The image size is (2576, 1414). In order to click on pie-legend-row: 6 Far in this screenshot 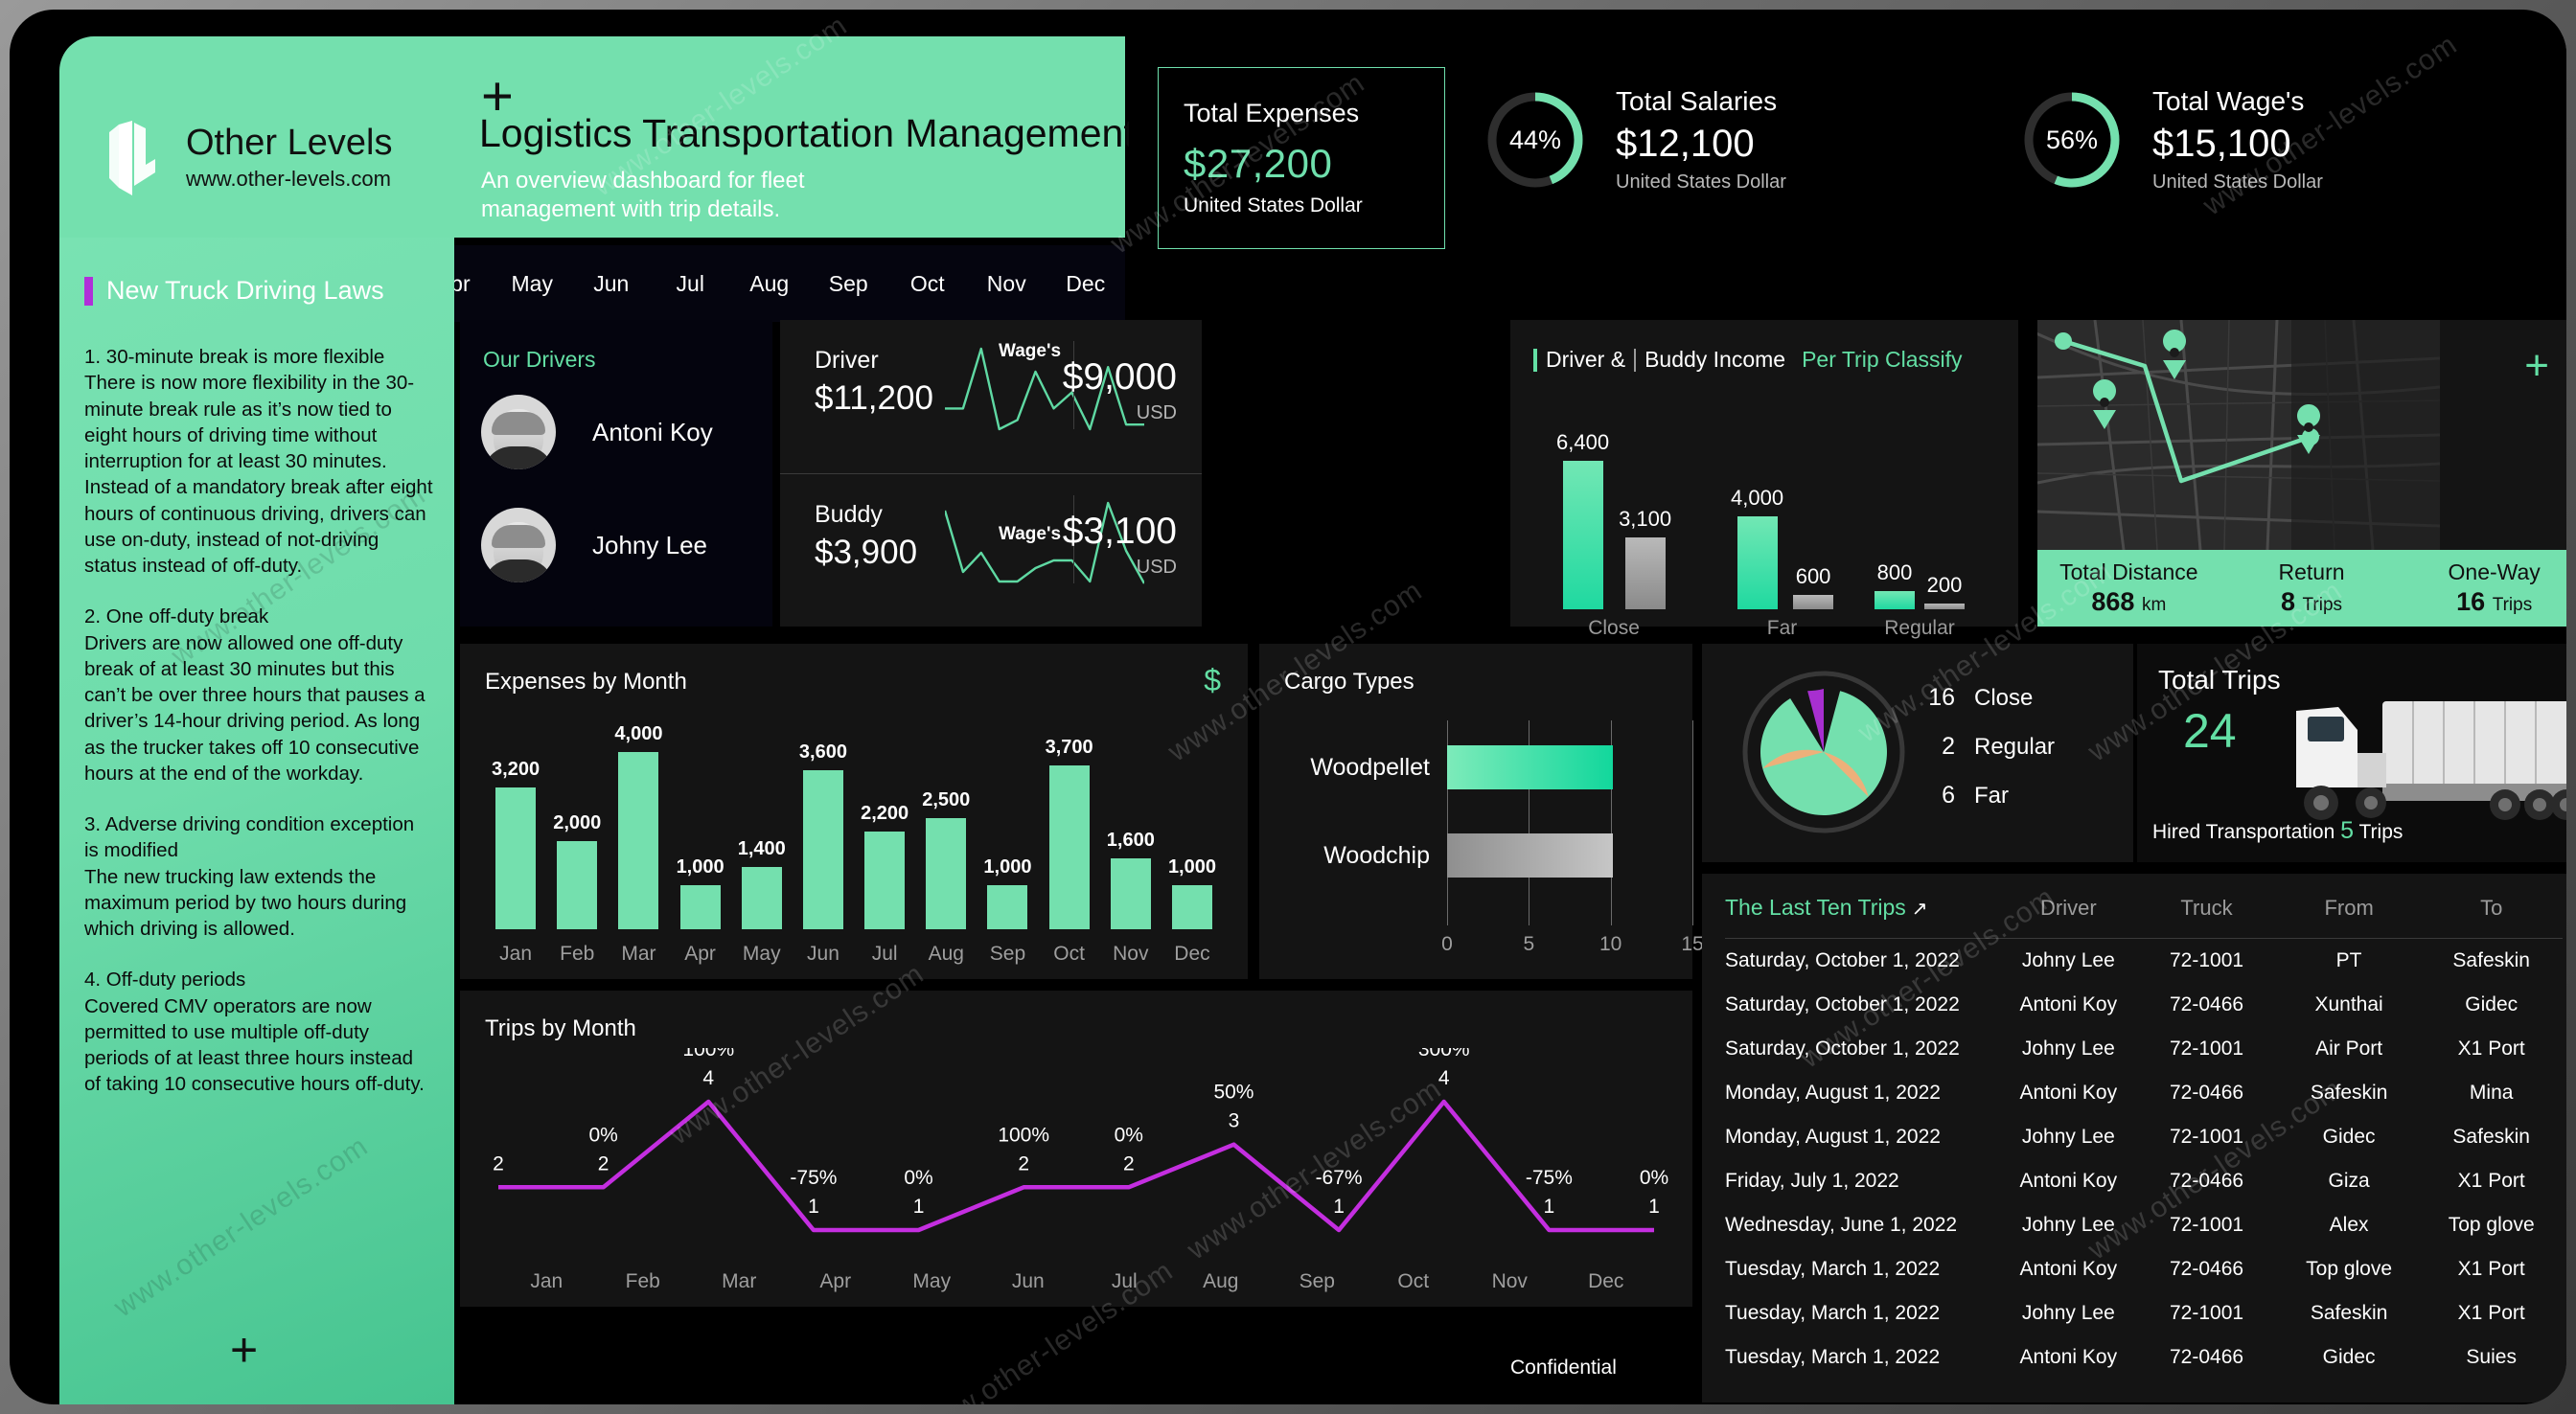, I will do `click(1989, 796)`.